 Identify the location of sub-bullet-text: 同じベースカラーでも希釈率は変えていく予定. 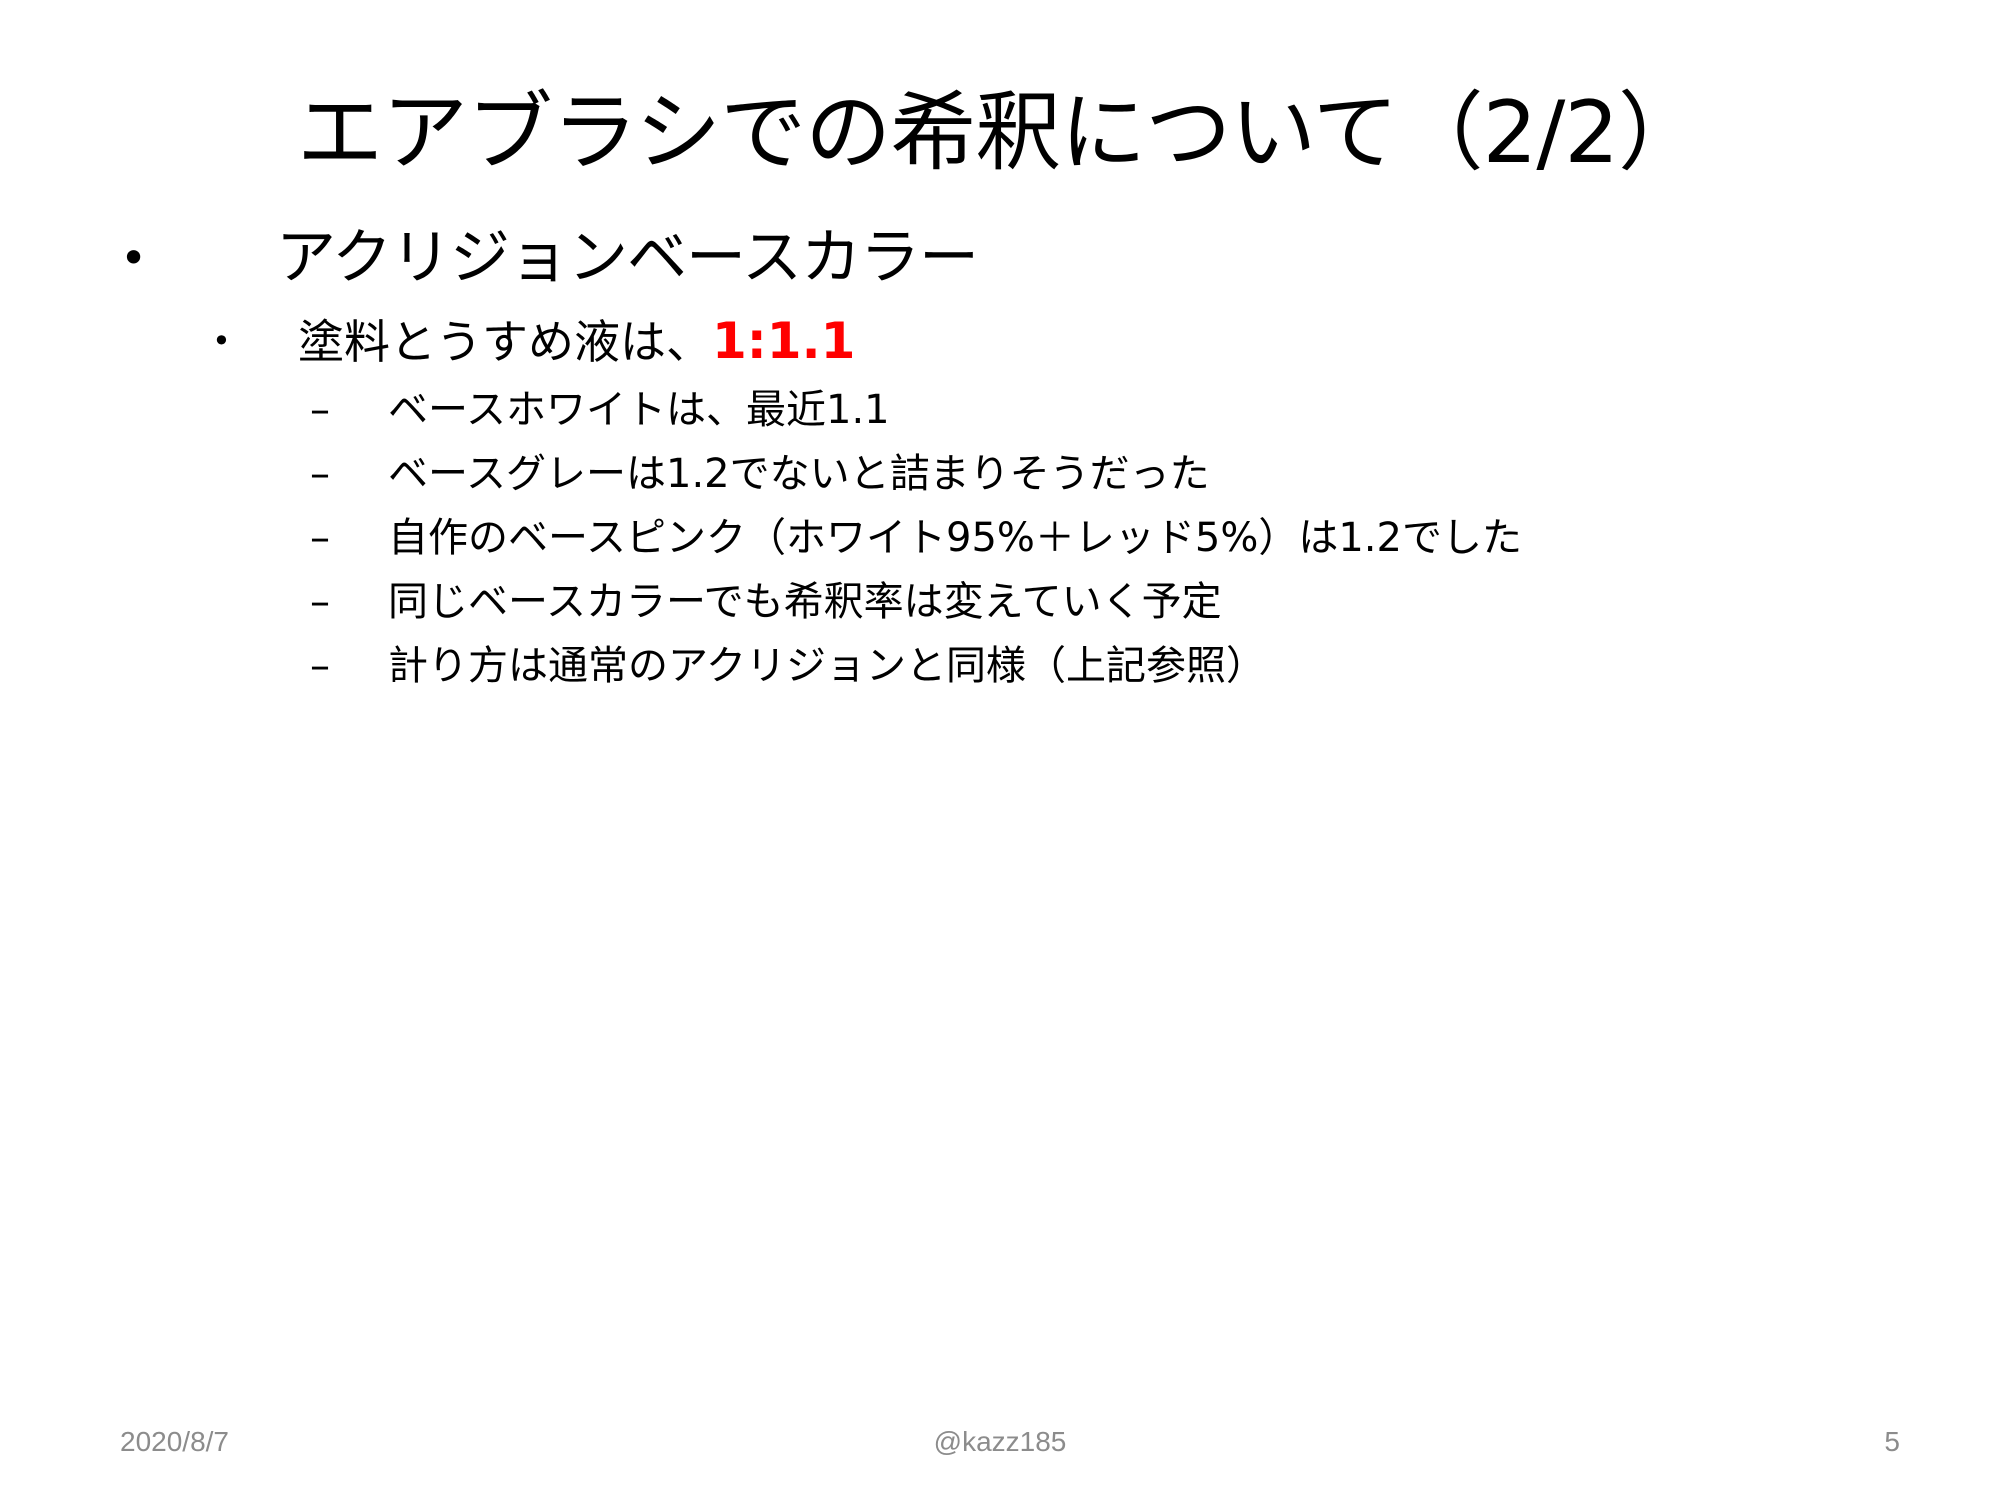
(805, 602).